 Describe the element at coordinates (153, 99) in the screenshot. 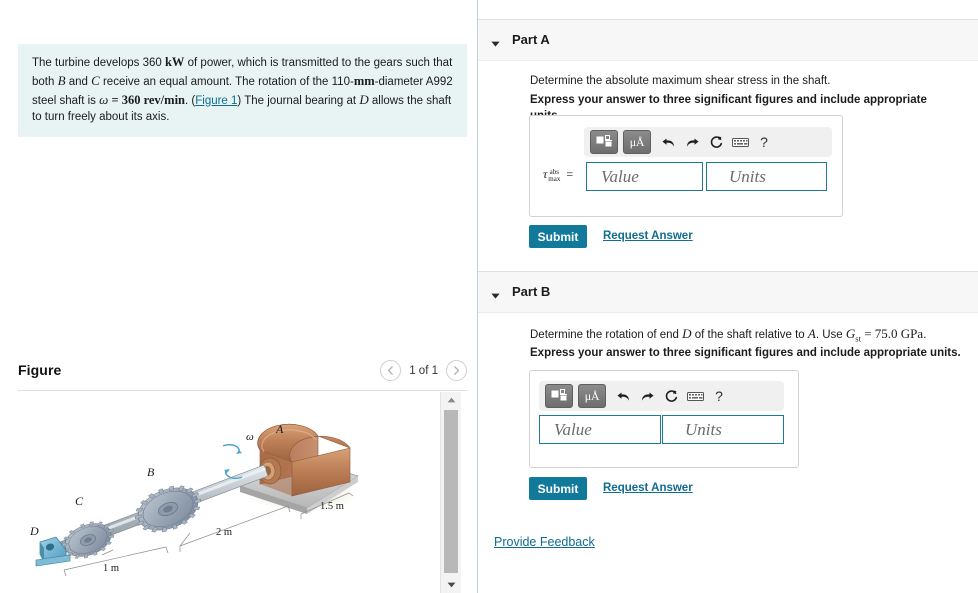

I see `rpm-value: 360 rev/min` at that location.